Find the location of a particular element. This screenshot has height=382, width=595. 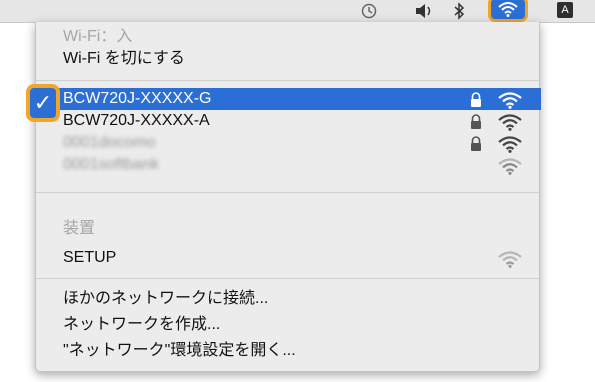

network-name: BCW720J-XXXXX-A is located at coordinates (136, 120).